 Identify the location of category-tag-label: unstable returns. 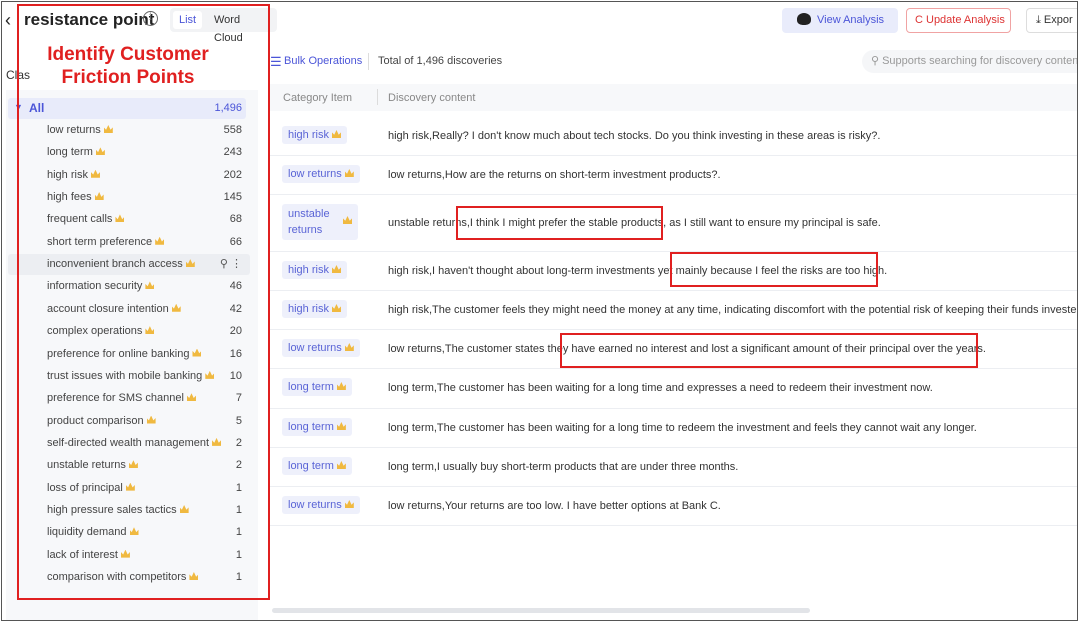
(309, 222).